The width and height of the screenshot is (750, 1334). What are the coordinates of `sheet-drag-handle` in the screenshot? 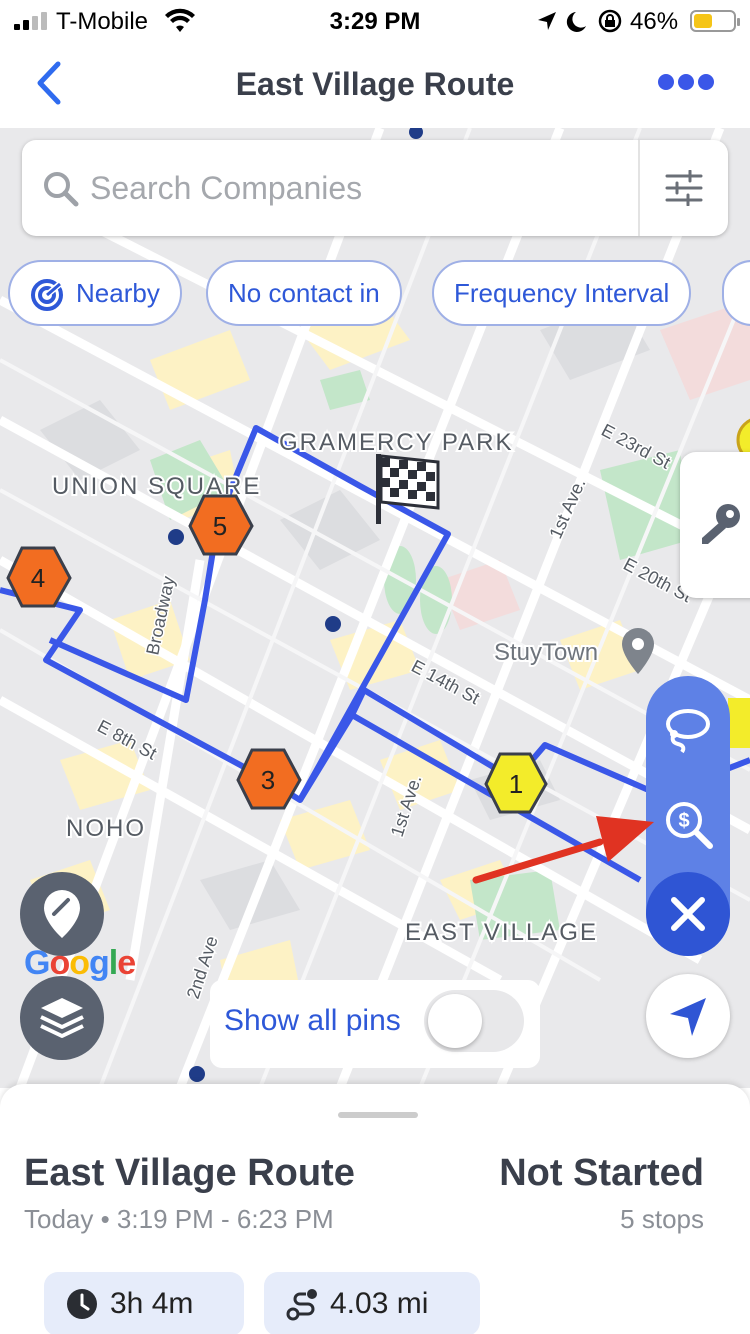 It's located at (378, 1115).